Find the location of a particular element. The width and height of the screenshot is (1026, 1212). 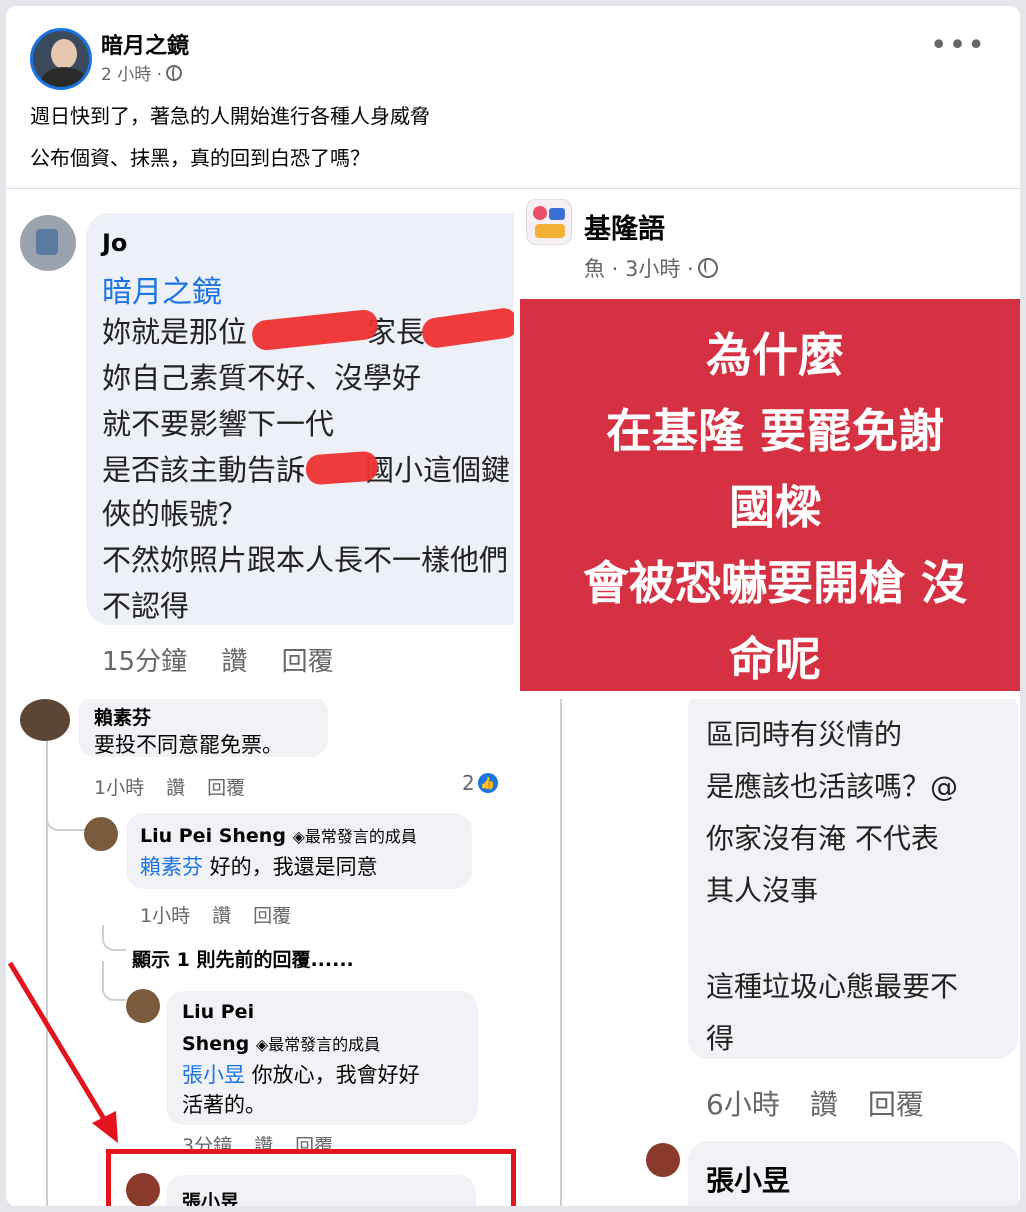

comment-line: 不然妳照片跟本人長不一樣他們 is located at coordinates (305, 560).